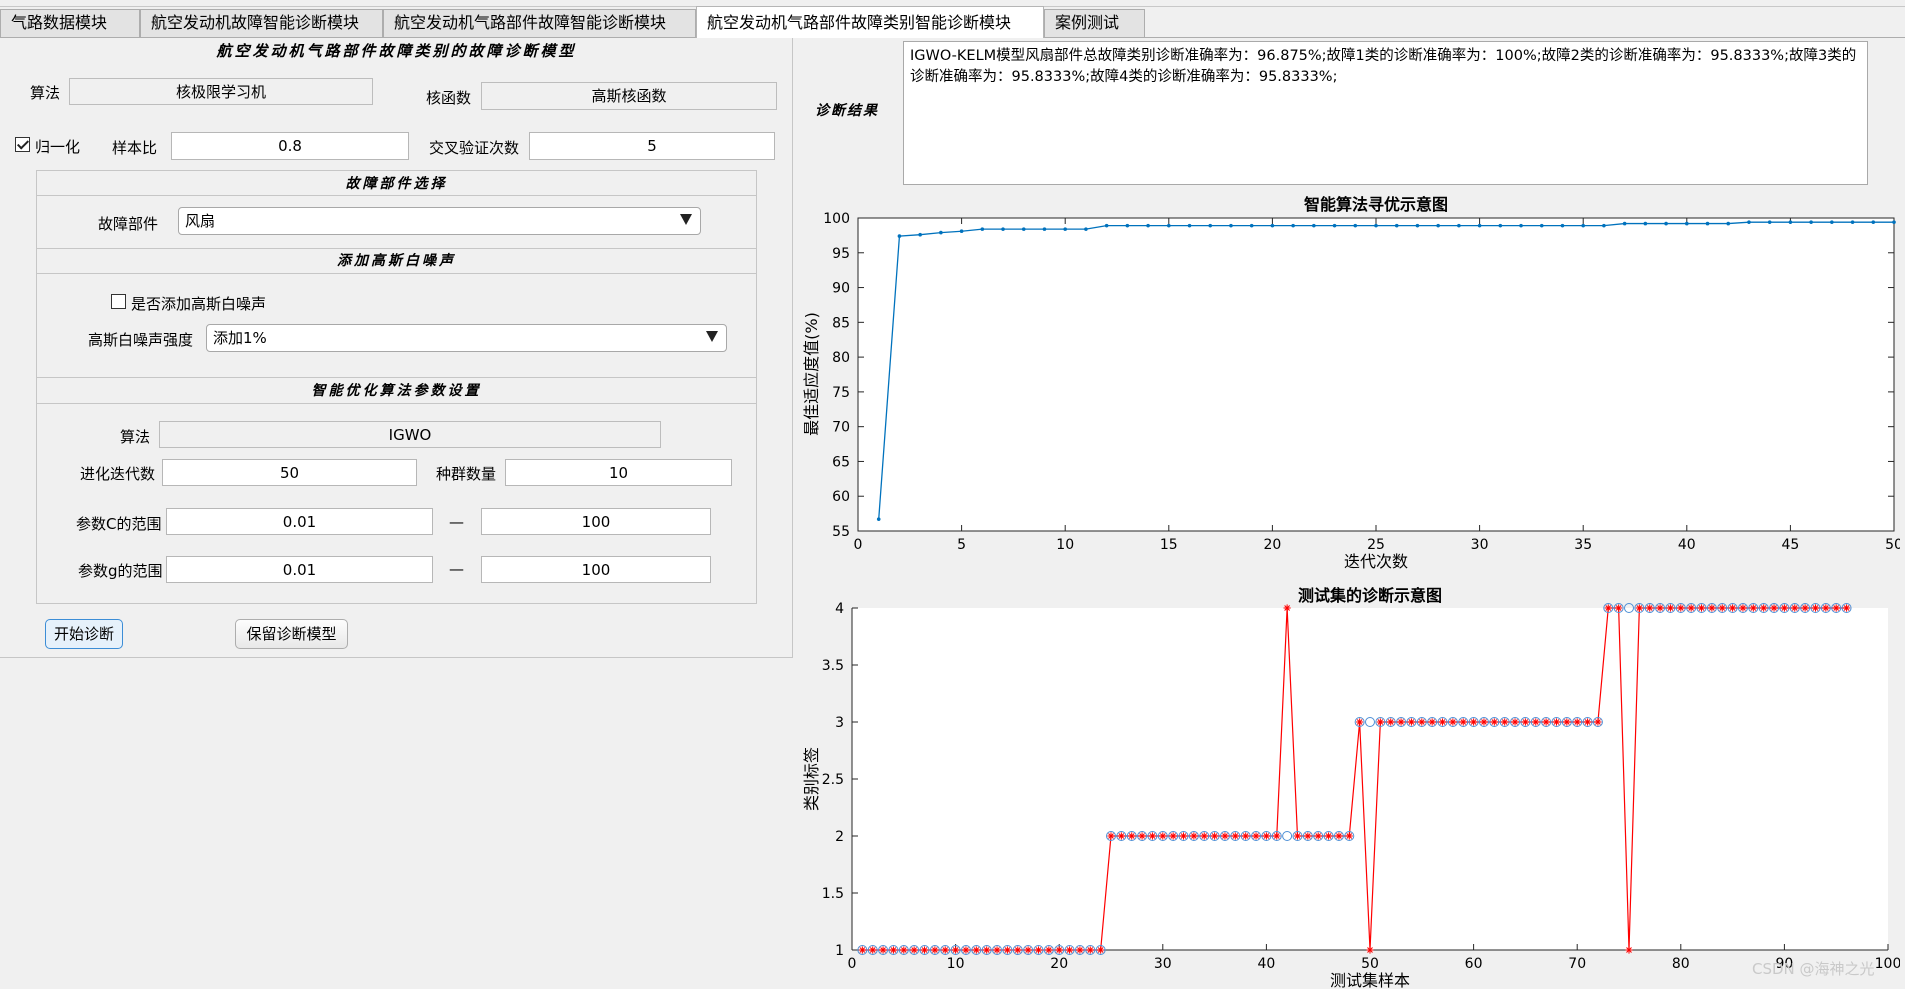  Describe the element at coordinates (1376, 204) in the screenshot. I see `chart1-title: 智能算法寻优示意图` at that location.